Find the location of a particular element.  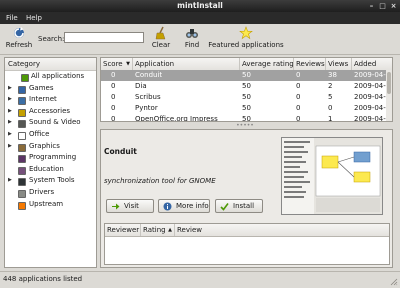

install-check-icon is located at coordinates (224, 207).